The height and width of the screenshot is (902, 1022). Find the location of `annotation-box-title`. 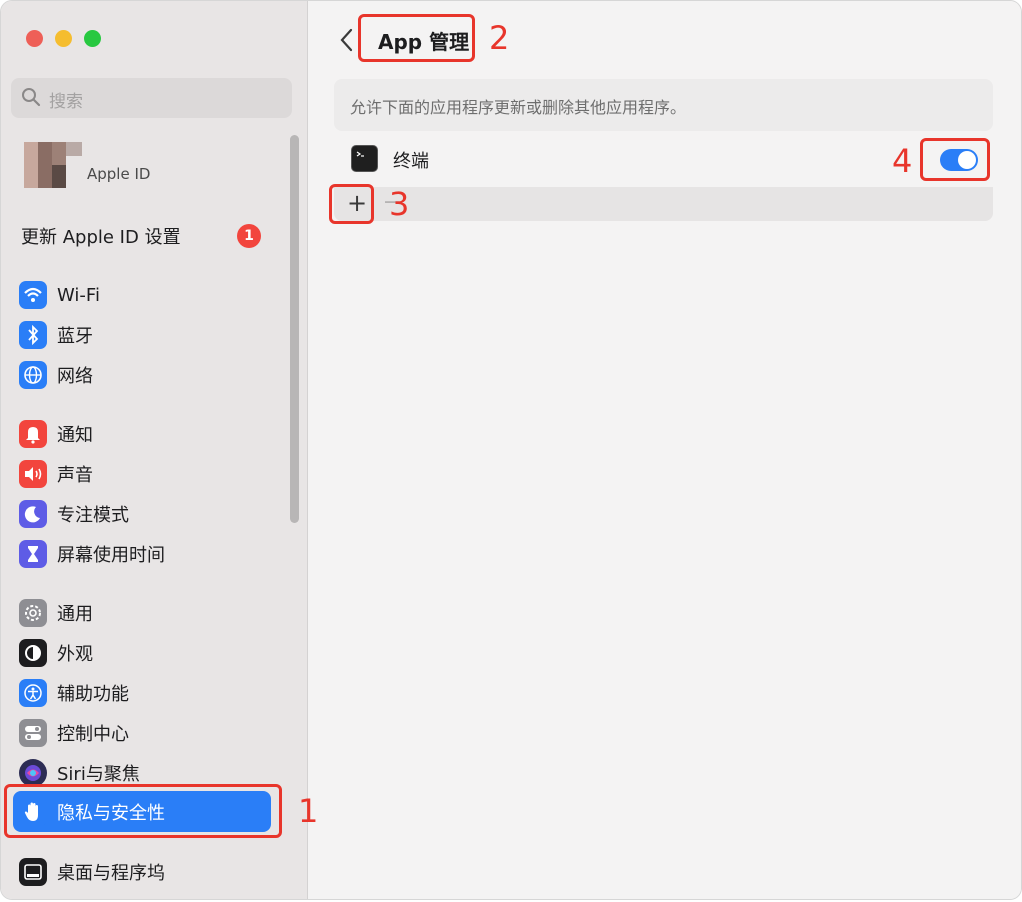

annotation-box-title is located at coordinates (416, 38).